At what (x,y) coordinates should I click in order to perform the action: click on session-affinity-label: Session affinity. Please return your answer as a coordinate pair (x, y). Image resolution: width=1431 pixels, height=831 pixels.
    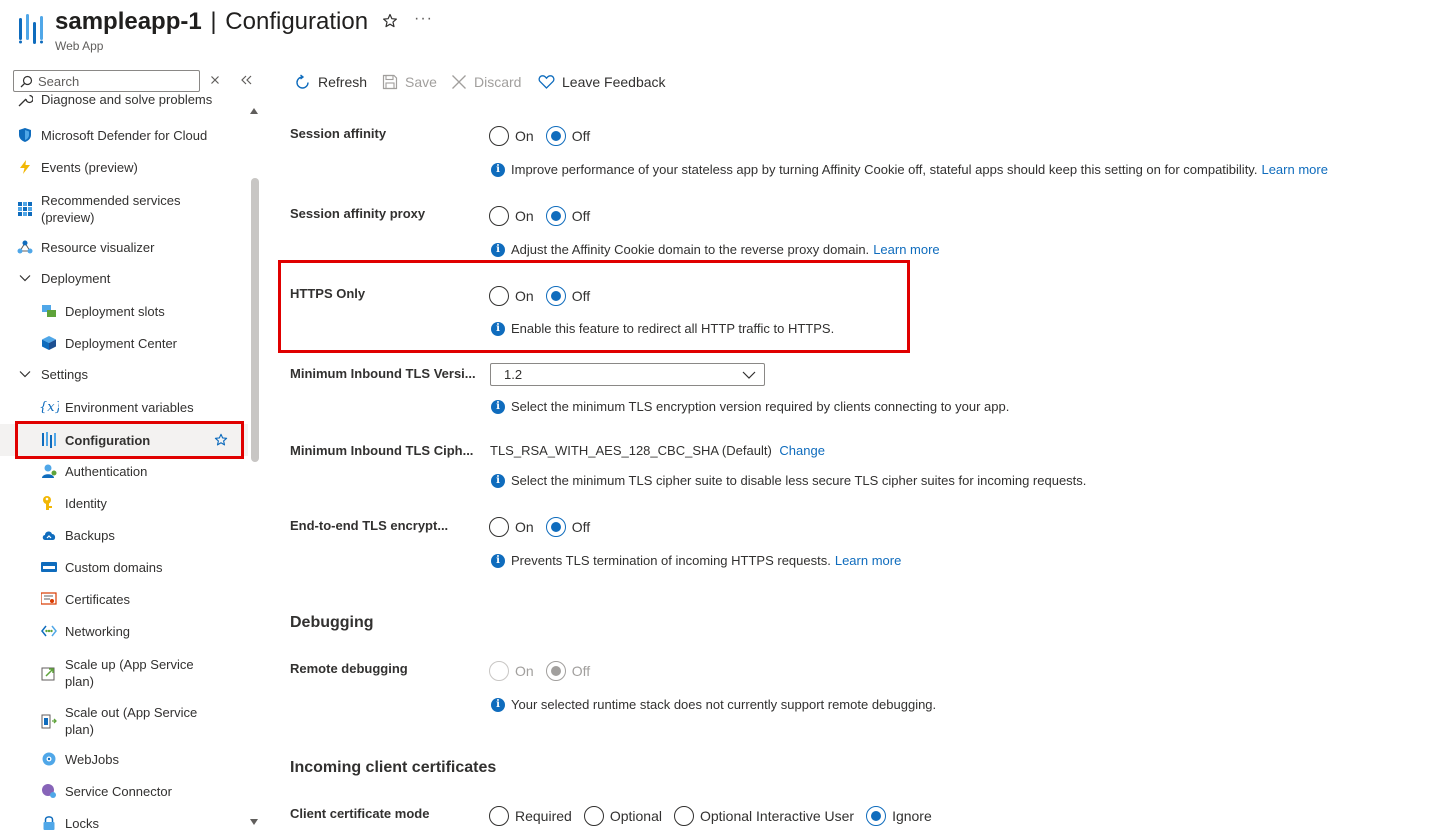
    Looking at the image, I should click on (338, 133).